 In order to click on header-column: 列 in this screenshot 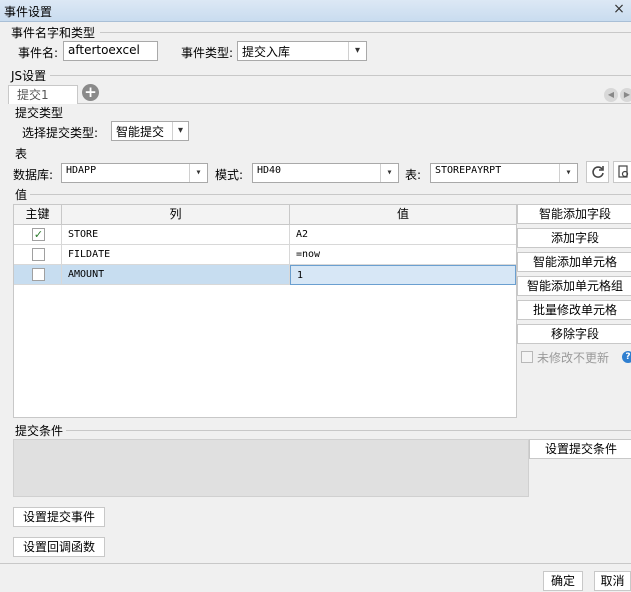, I will do `click(176, 215)`.